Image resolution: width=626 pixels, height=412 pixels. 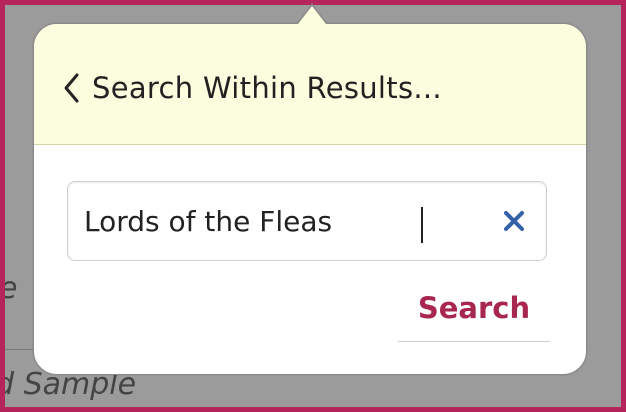 I want to click on chevron-left-icon, so click(x=71, y=88).